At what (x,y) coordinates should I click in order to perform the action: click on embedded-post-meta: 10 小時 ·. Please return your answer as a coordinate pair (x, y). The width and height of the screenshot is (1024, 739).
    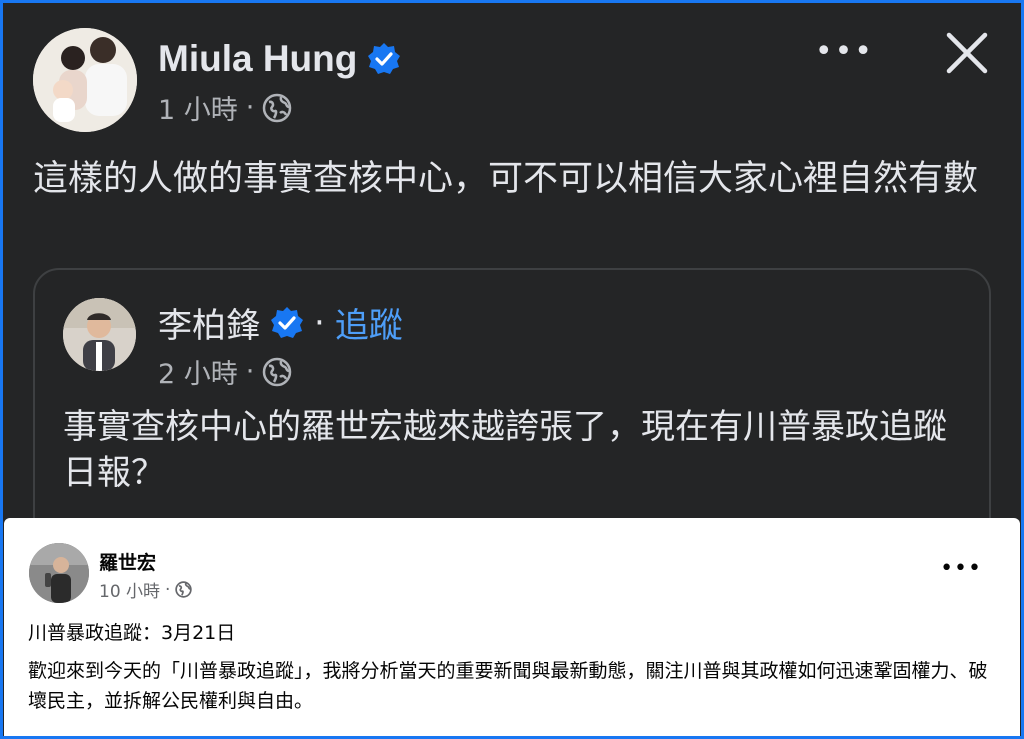
    Looking at the image, I should click on (146, 589).